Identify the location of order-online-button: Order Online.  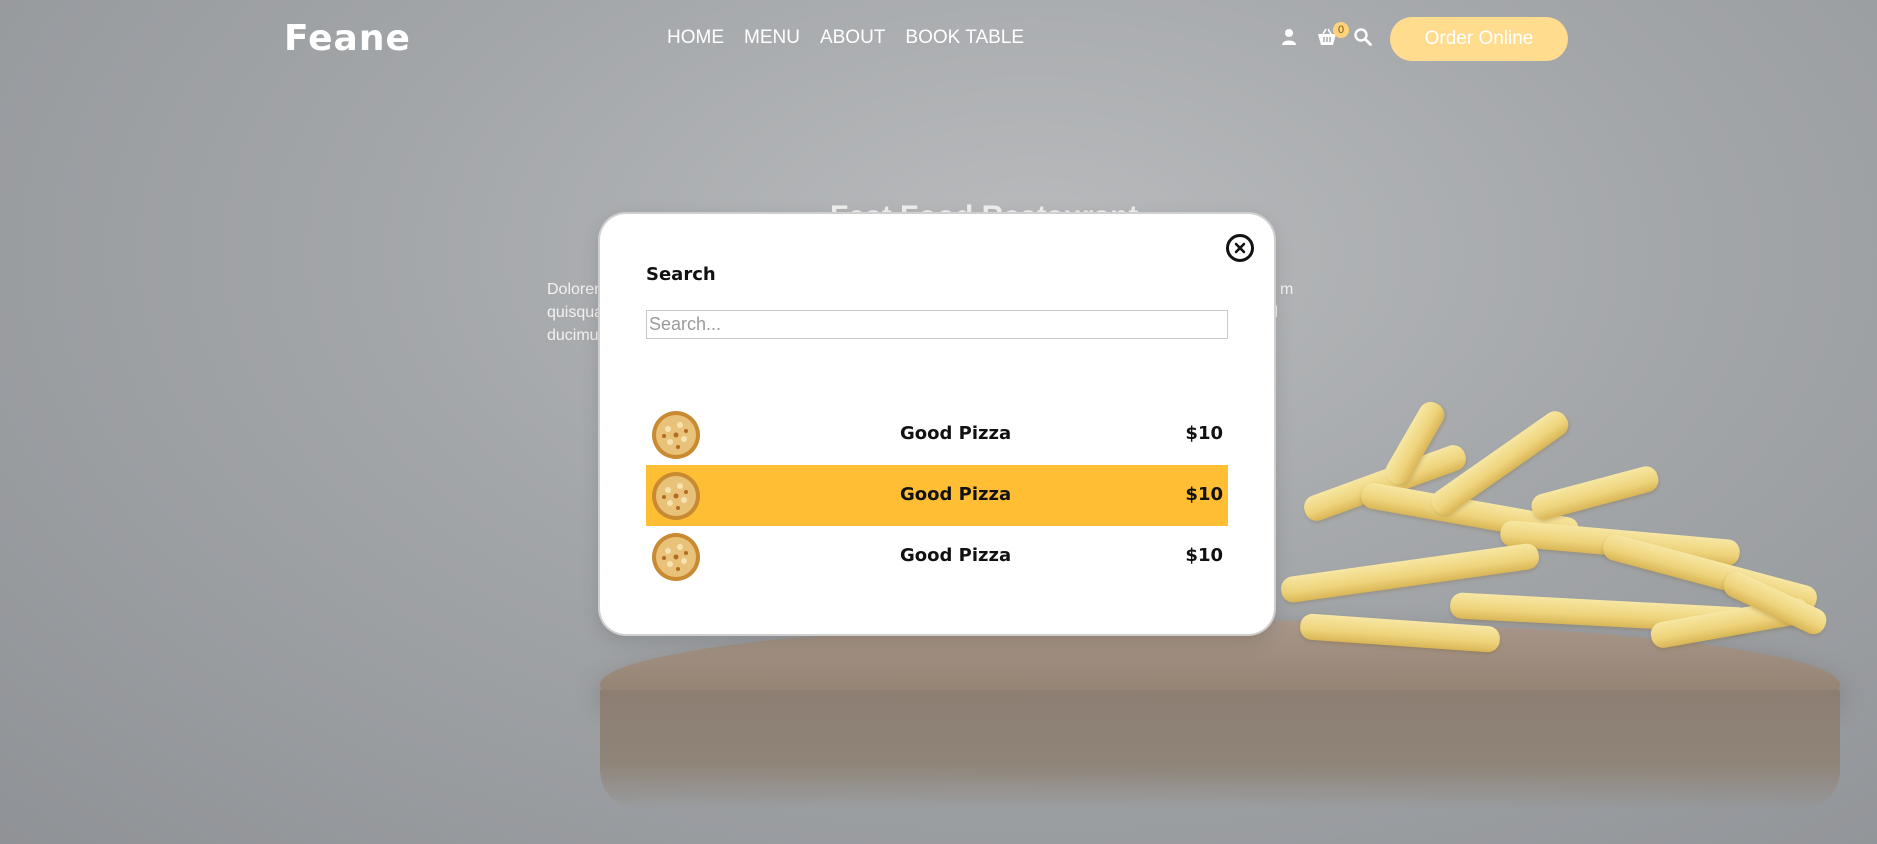
(1479, 39).